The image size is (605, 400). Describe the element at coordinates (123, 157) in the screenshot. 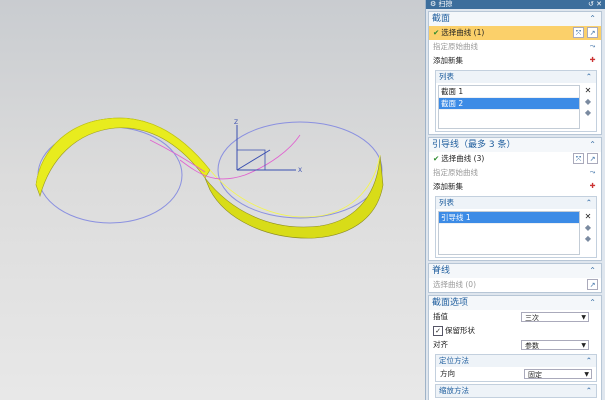

I see `left-sweep-surface` at that location.